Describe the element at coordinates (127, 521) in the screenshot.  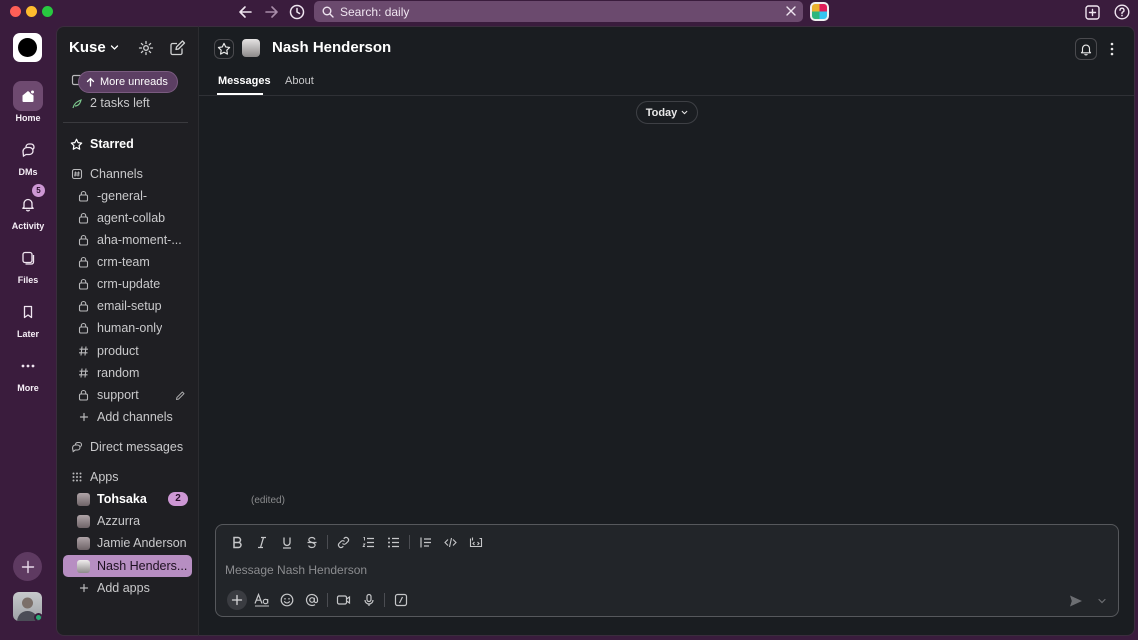
I see `sidebar-app-item: Azzurra` at that location.